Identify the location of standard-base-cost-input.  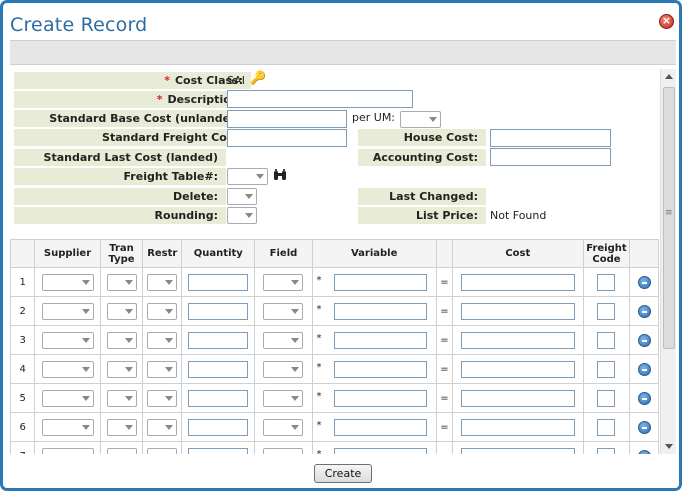
(287, 119).